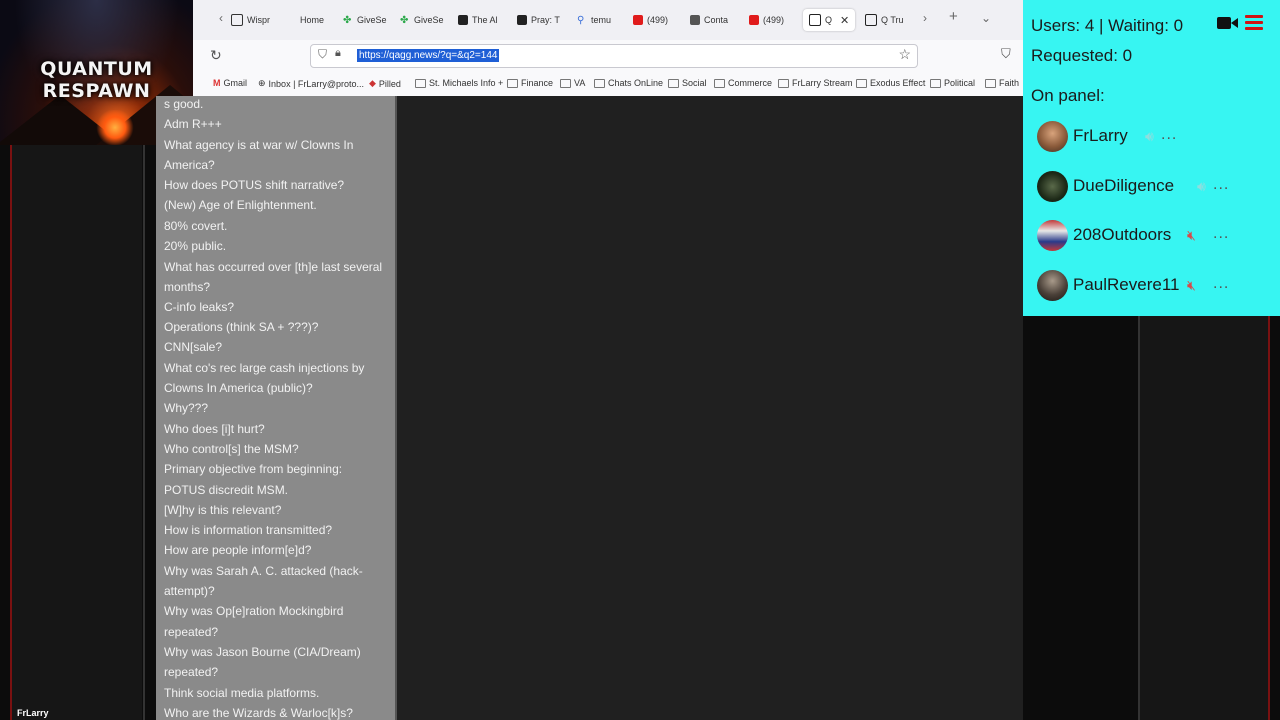 This screenshot has width=1280, height=720. I want to click on post-text-line: How does POTUS shift narrative?, so click(254, 185).